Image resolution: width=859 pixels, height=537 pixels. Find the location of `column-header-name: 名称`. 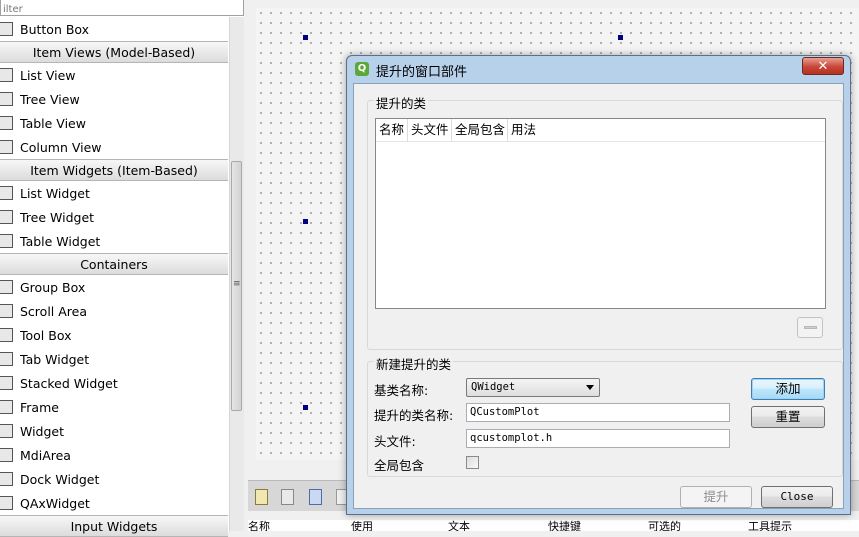

column-header-name: 名称 is located at coordinates (392, 130).